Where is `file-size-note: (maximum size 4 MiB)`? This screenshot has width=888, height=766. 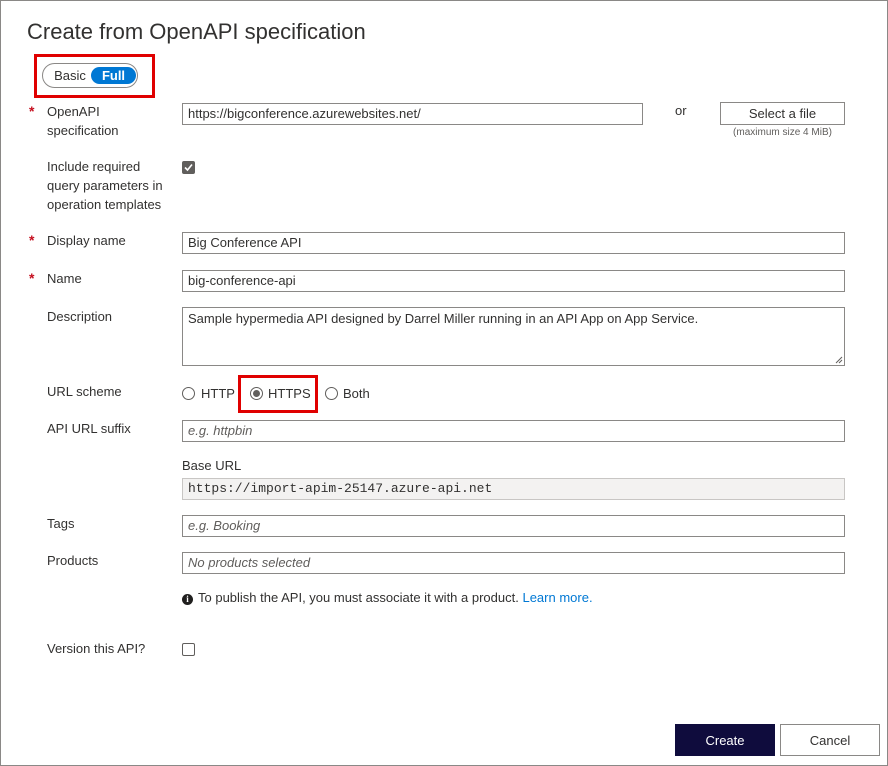
file-size-note: (maximum size 4 MiB) is located at coordinates (782, 132).